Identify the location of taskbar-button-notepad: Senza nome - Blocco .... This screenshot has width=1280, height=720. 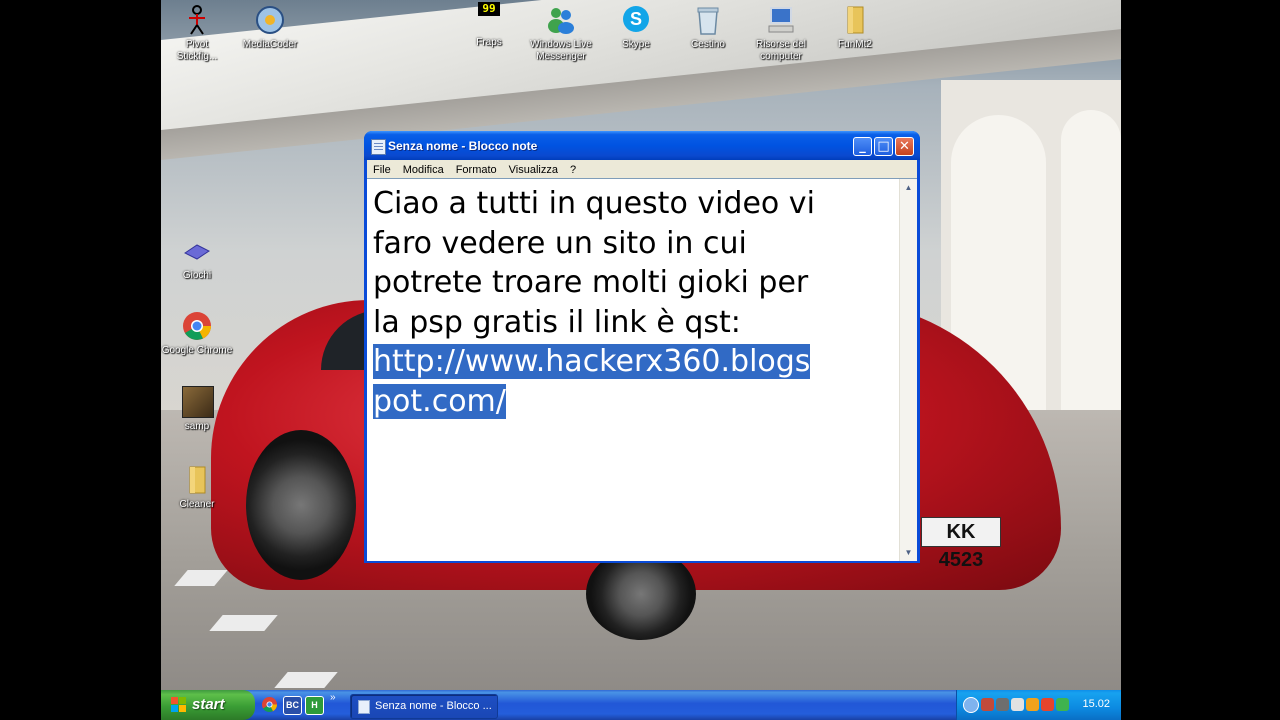
(424, 706).